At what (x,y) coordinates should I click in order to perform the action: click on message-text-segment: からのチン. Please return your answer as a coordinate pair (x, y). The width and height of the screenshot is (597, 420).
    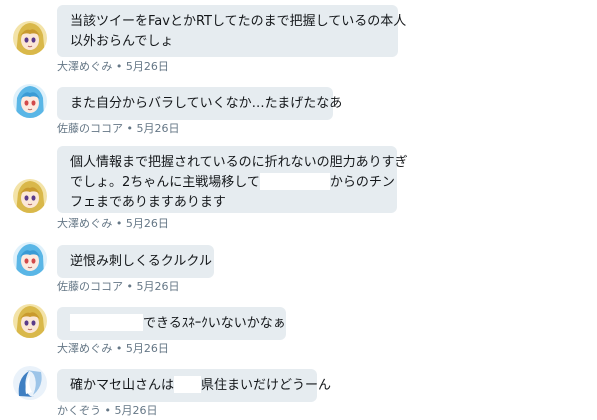
    Looking at the image, I should click on (362, 182).